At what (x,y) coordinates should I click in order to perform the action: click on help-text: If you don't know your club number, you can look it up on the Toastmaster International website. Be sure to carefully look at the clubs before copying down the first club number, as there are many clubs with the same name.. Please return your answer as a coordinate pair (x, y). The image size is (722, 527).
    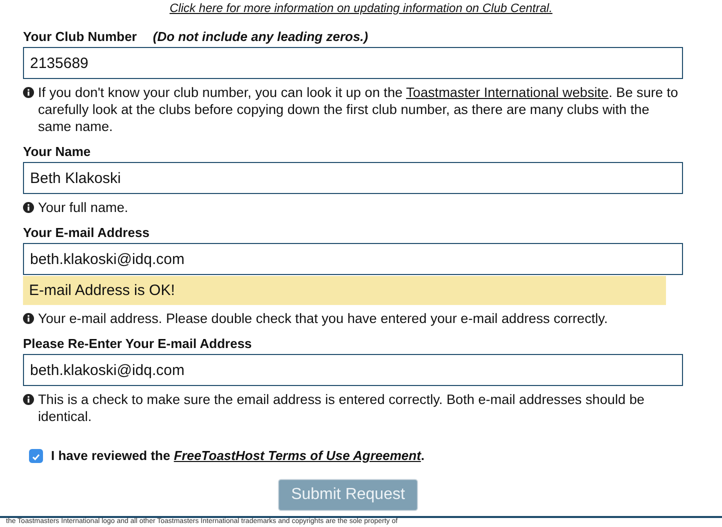
    Looking at the image, I should click on (359, 109).